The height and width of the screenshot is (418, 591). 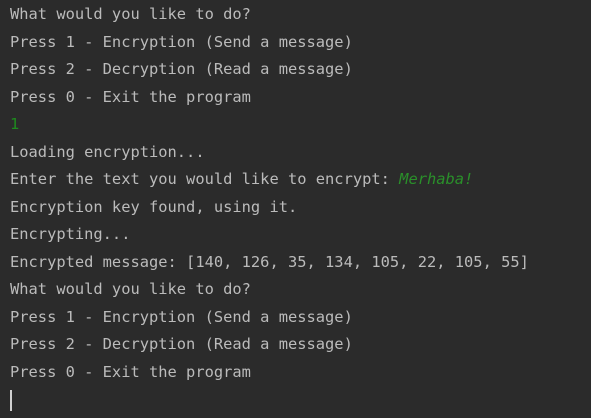 I want to click on console-line-menu-prompt: What would you like to do?, so click(x=130, y=14).